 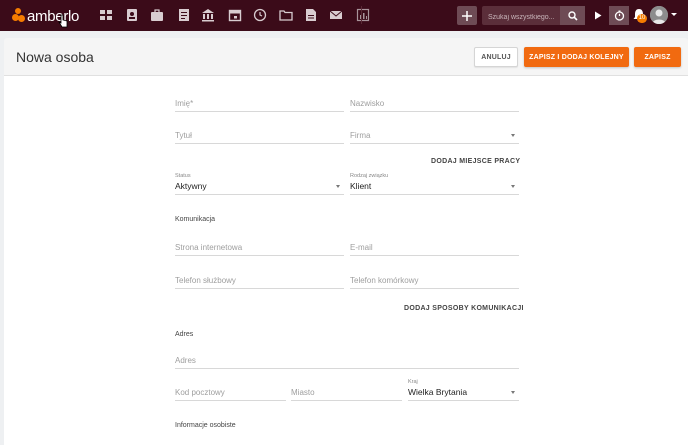 I want to click on search-icon, so click(x=572, y=15).